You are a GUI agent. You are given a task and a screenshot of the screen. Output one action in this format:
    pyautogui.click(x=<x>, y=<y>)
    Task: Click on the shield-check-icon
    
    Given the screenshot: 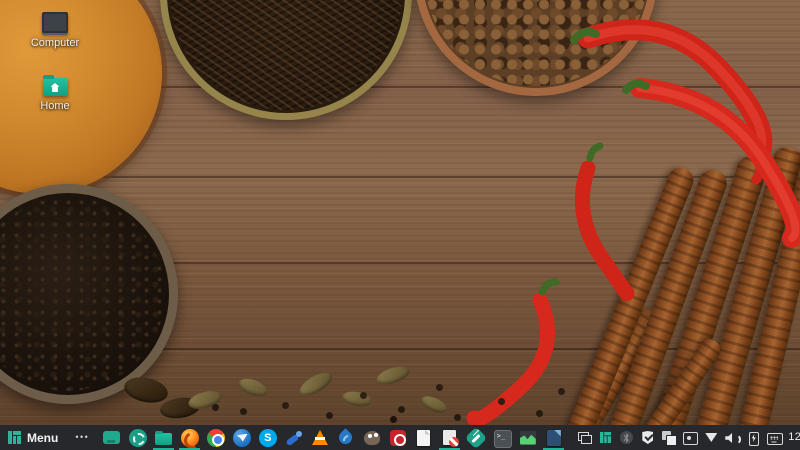 What is the action you would take?
    pyautogui.click(x=647, y=437)
    